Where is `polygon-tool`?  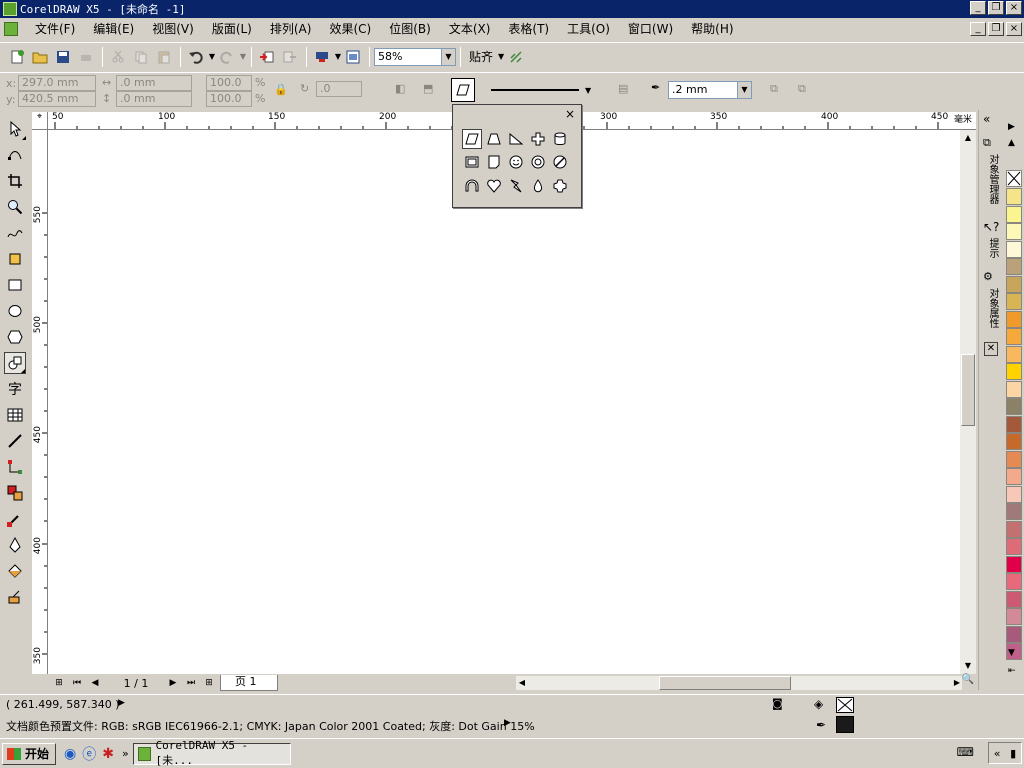
polygon-tool is located at coordinates (15, 337).